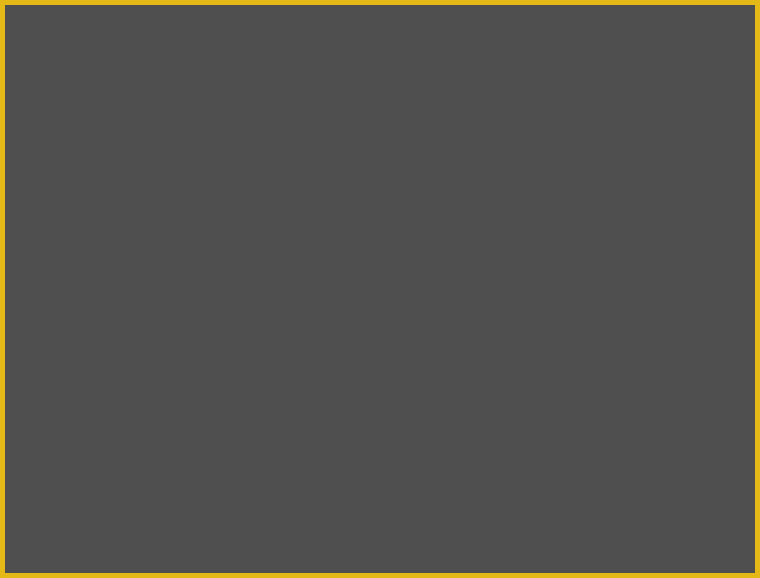 This screenshot has height=578, width=760. Describe the element at coordinates (581, 489) in the screenshot. I see `calendar-day-cell: 10` at that location.